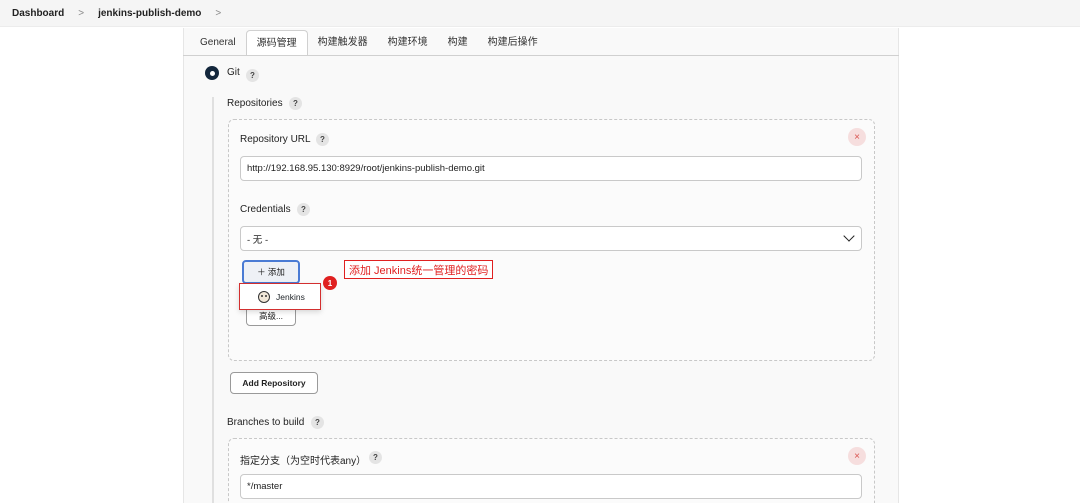  What do you see at coordinates (149, 13) in the screenshot?
I see `breadcrumb-job: jenkins-publish-demo` at bounding box center [149, 13].